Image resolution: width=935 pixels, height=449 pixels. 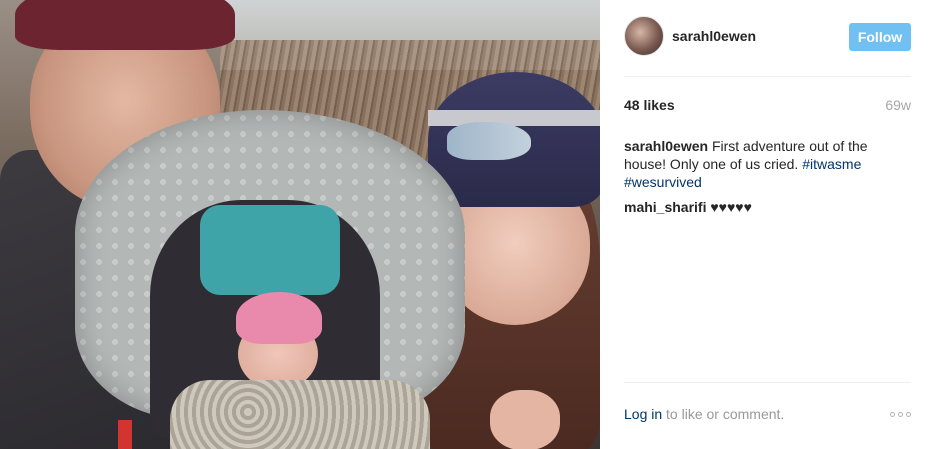 I want to click on photo-hat-stripe, so click(x=514, y=118).